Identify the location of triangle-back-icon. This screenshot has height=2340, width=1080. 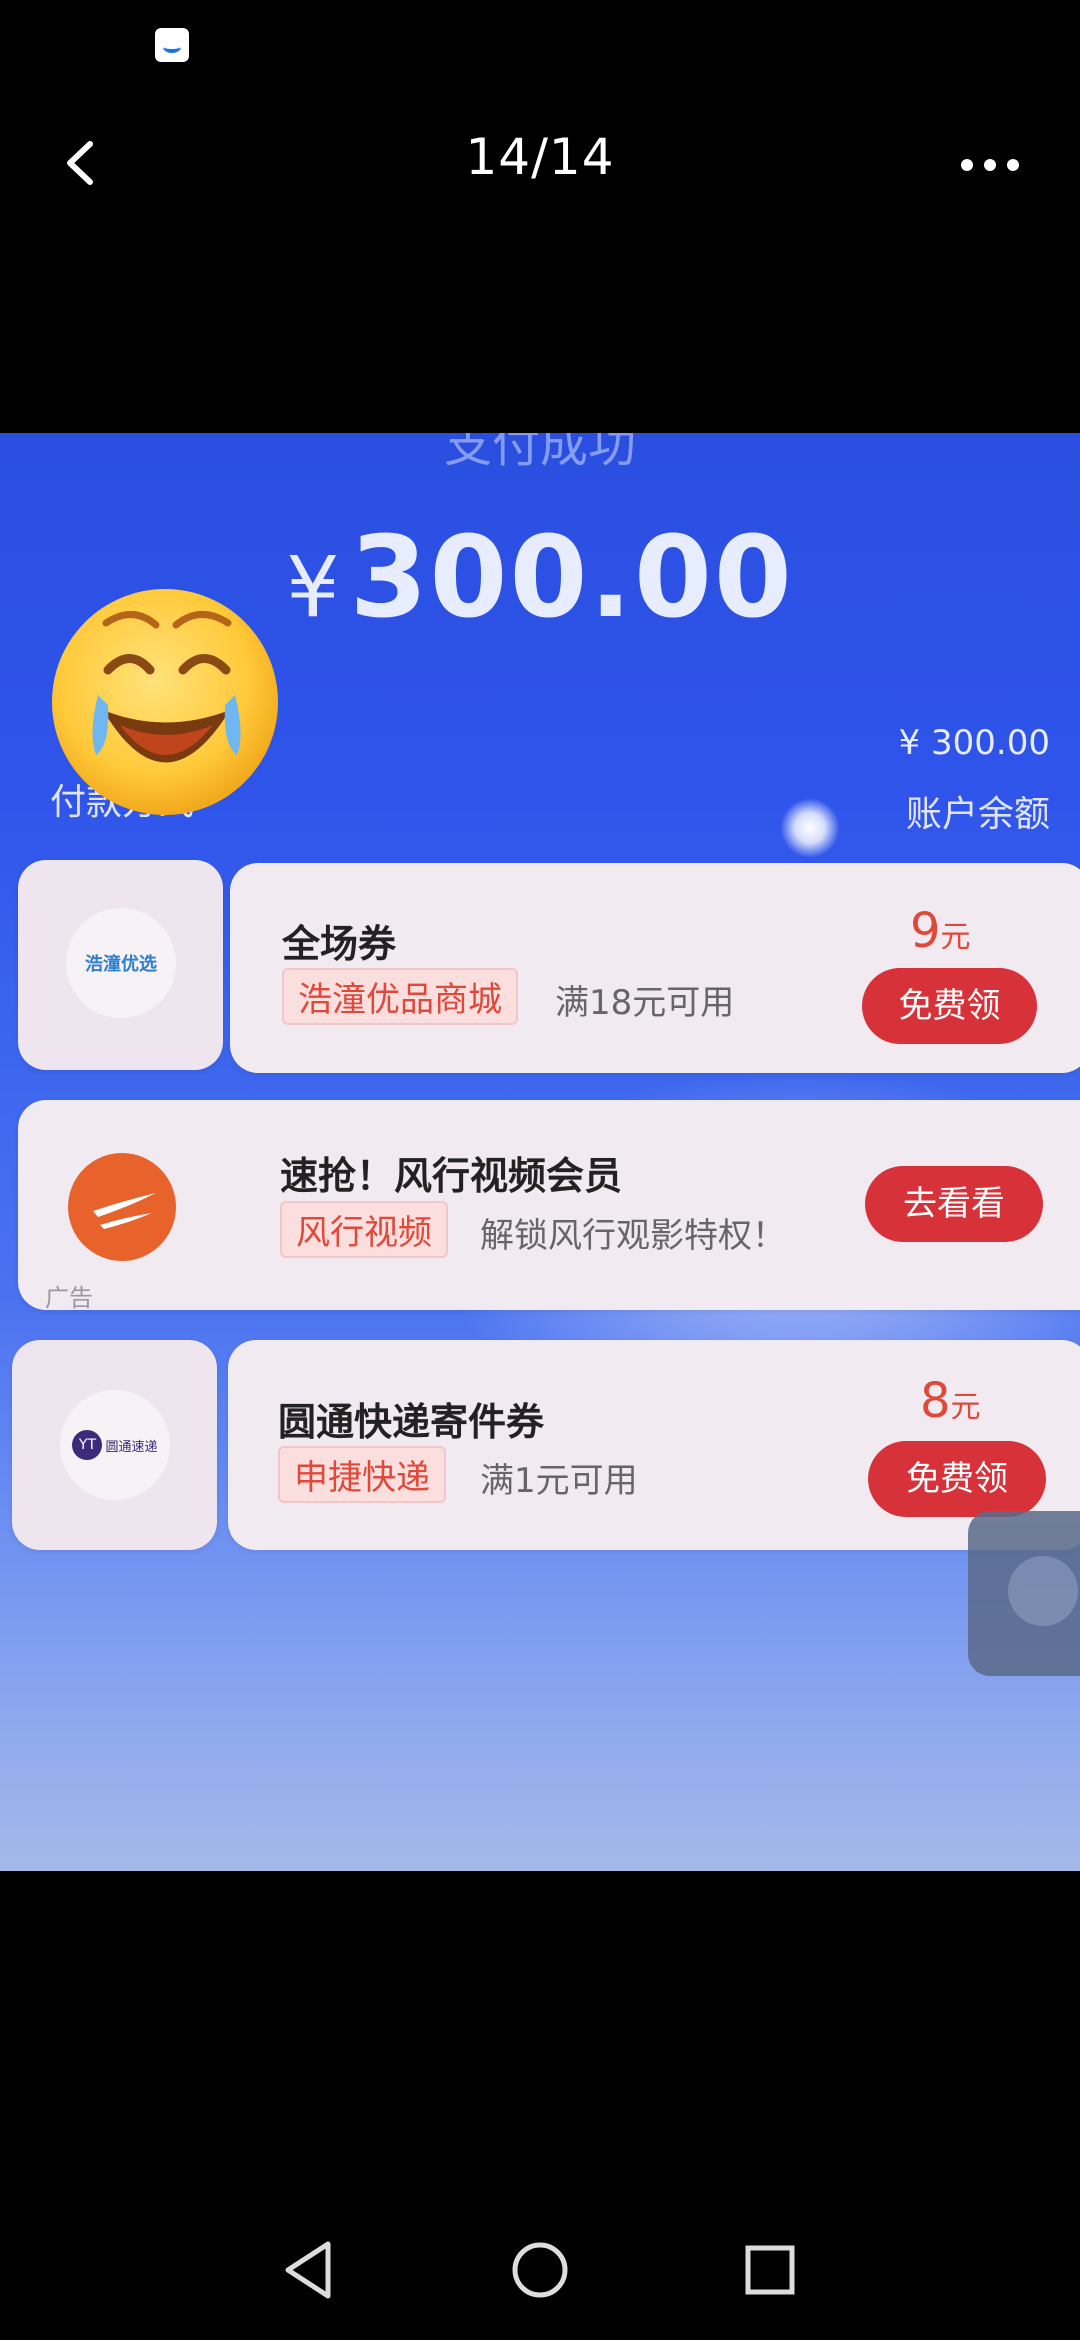
(308, 2270).